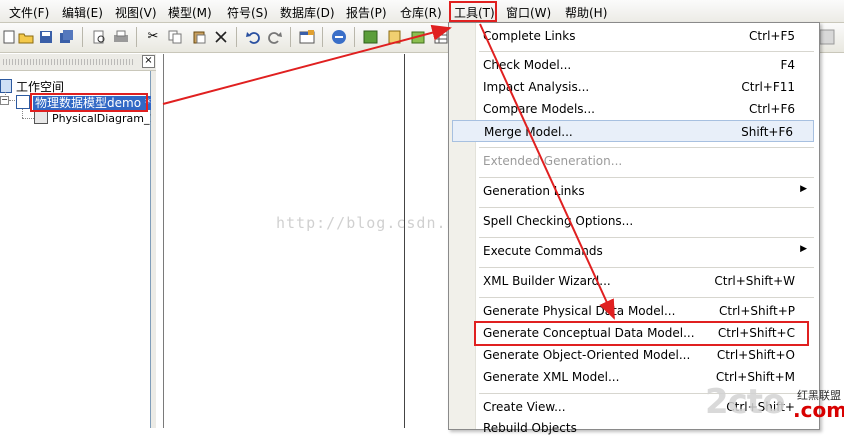  Describe the element at coordinates (307, 64) in the screenshot. I see `annotation-arrow-to-tools` at that location.